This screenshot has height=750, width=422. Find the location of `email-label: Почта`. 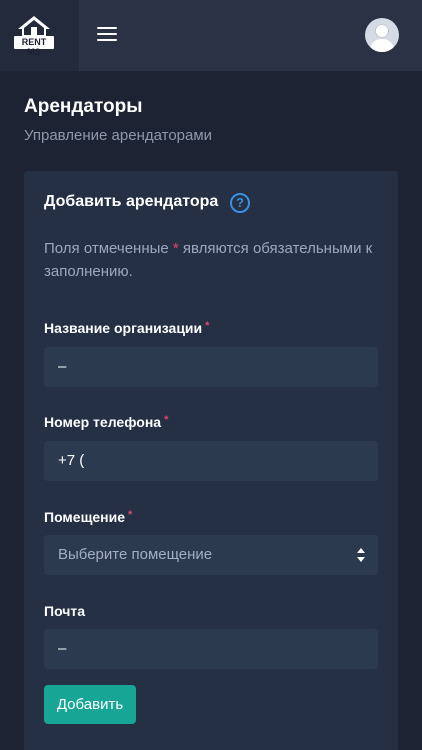

email-label: Почта is located at coordinates (64, 611).